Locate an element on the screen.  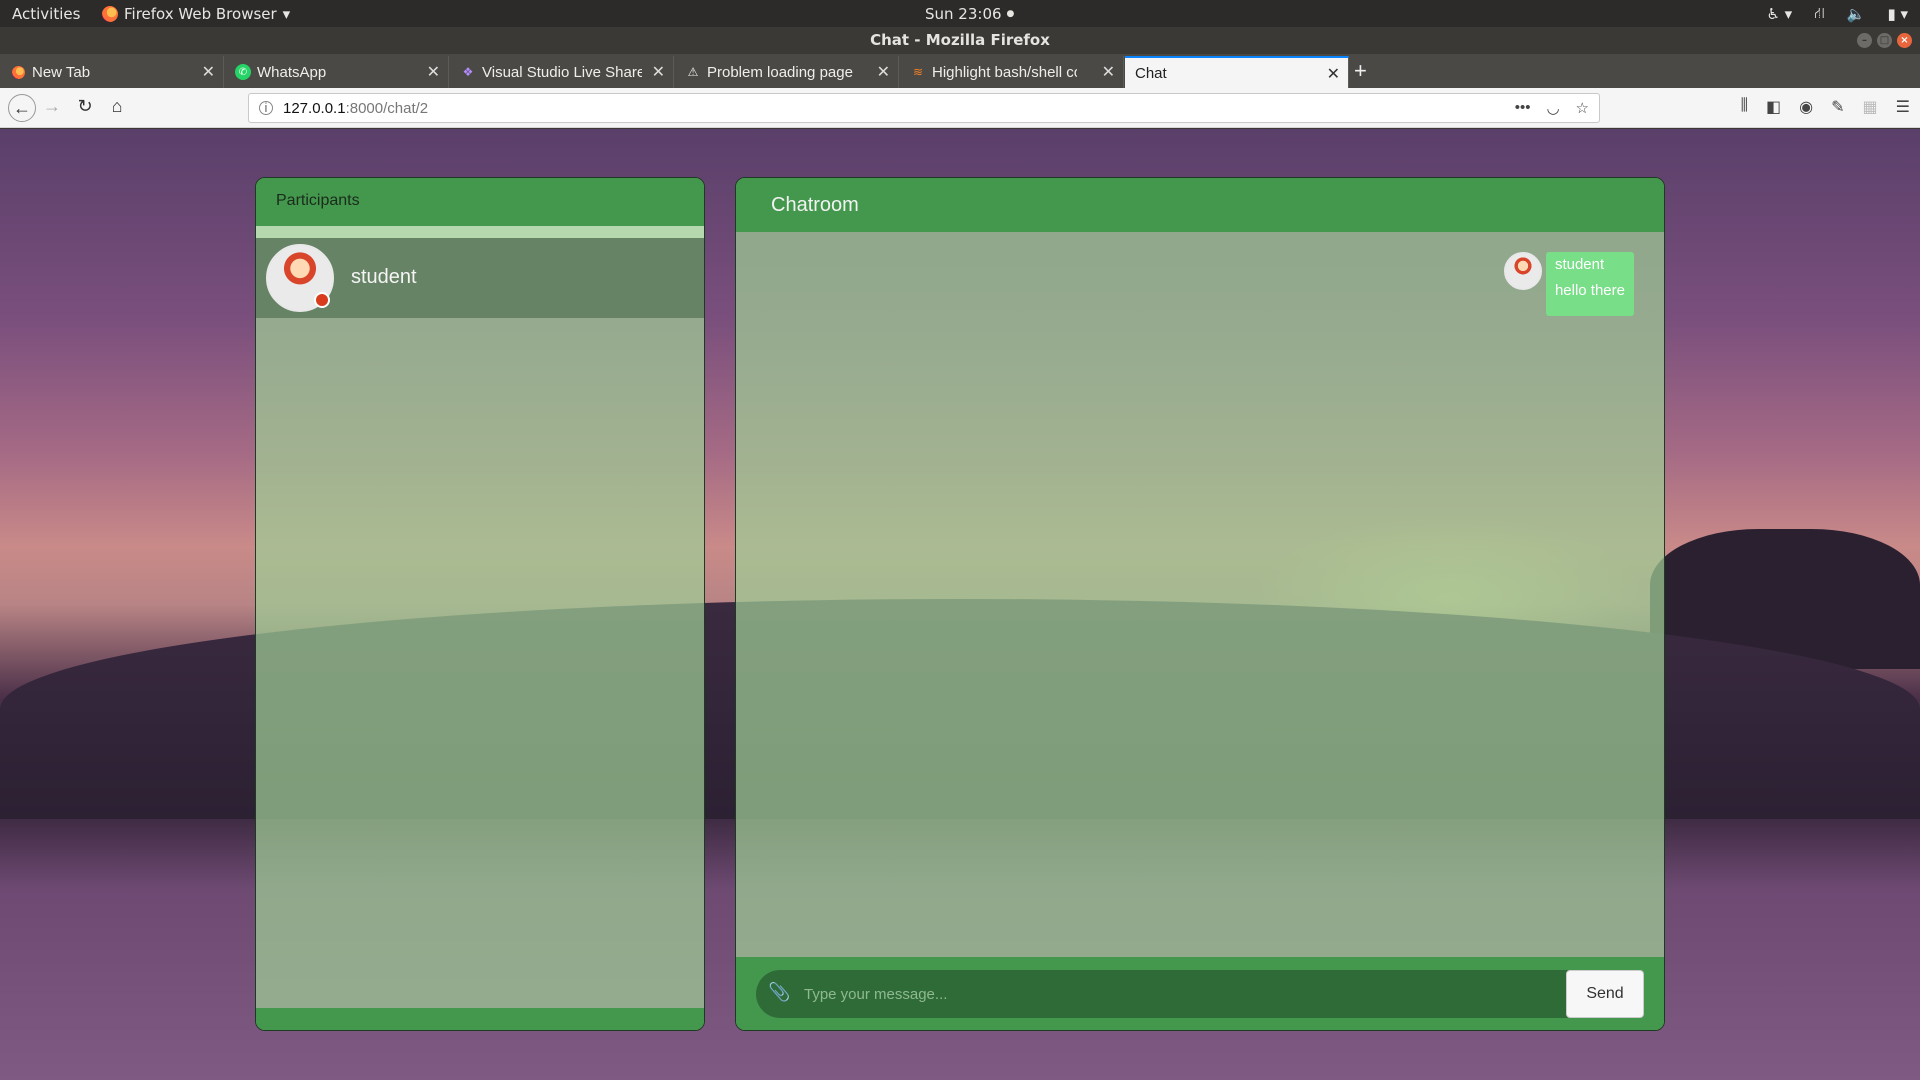
url-host: 127.0.0.1 is located at coordinates (314, 108).